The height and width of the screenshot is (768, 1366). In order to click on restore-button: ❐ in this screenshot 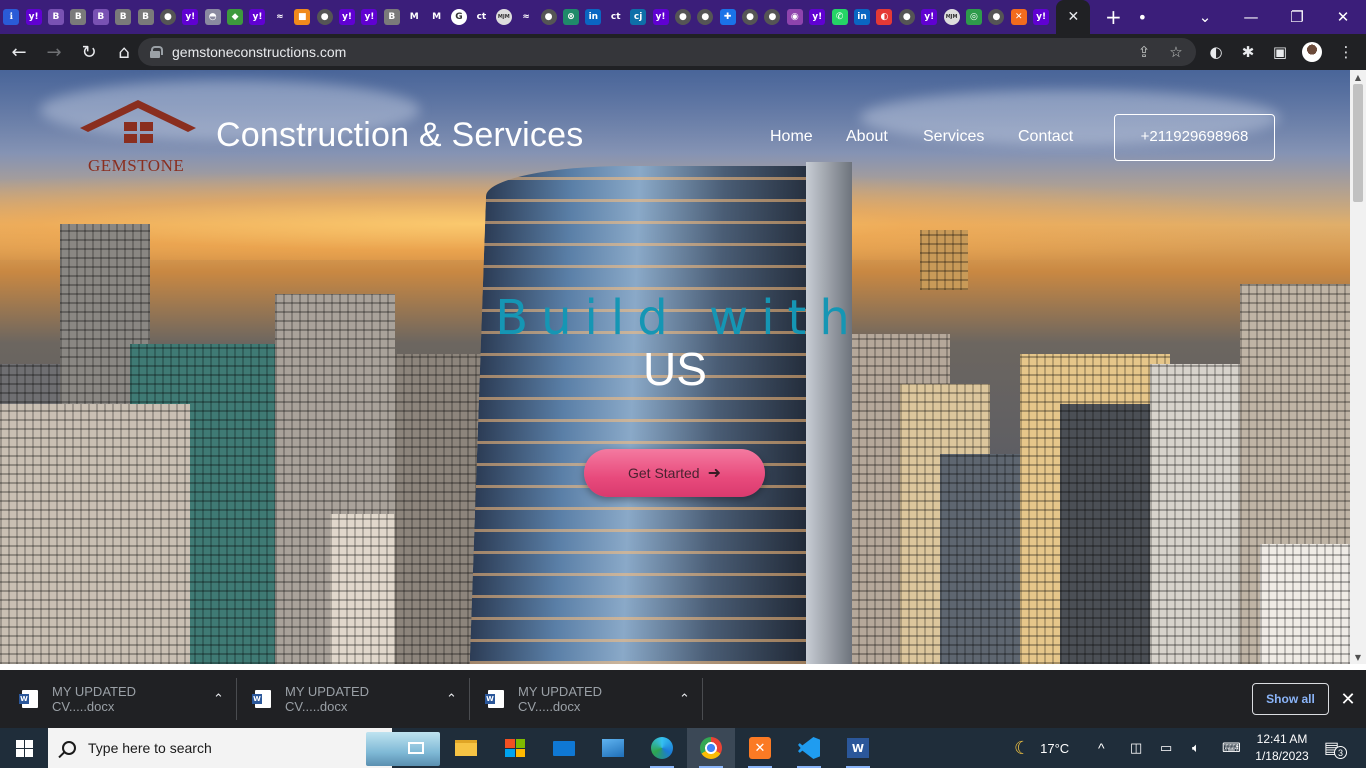, I will do `click(1297, 17)`.